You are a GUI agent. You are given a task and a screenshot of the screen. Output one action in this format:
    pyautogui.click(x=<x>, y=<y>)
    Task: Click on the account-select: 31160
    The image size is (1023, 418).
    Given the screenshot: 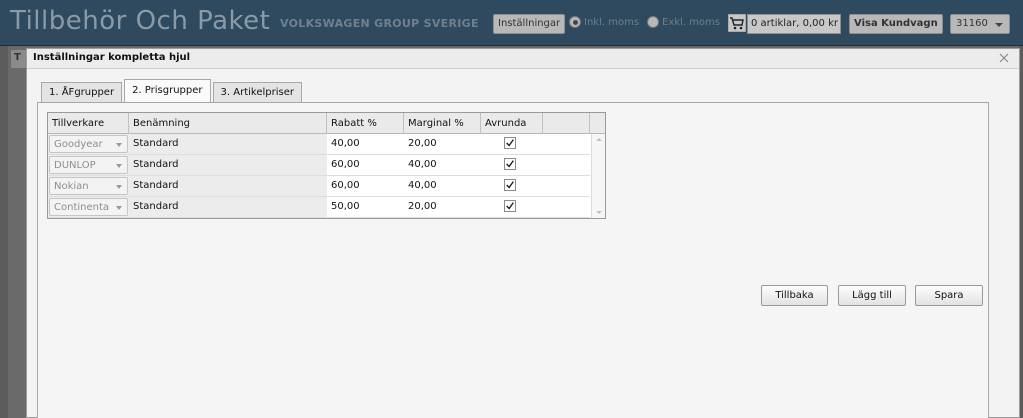 What is the action you would take?
    pyautogui.click(x=980, y=24)
    